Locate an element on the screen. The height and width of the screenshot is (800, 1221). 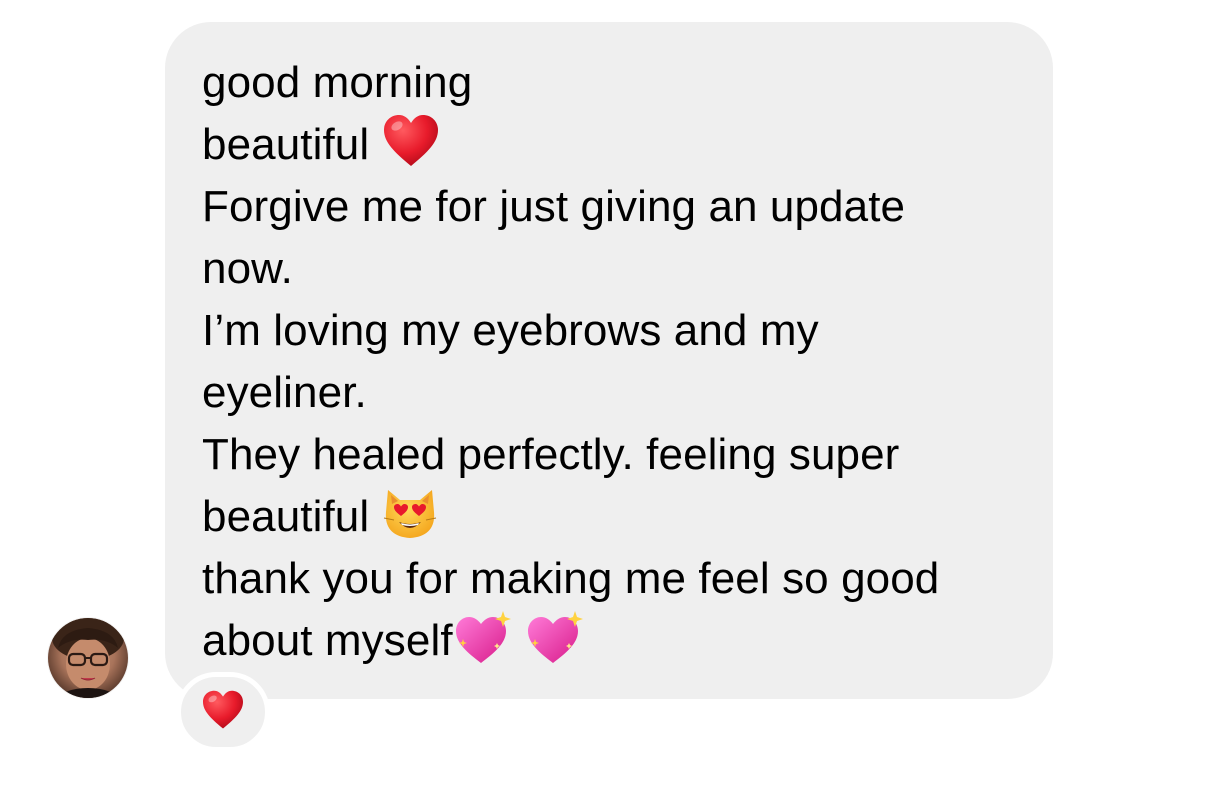
message-line: They healed perfectly. feeling super is located at coordinates (609, 455).